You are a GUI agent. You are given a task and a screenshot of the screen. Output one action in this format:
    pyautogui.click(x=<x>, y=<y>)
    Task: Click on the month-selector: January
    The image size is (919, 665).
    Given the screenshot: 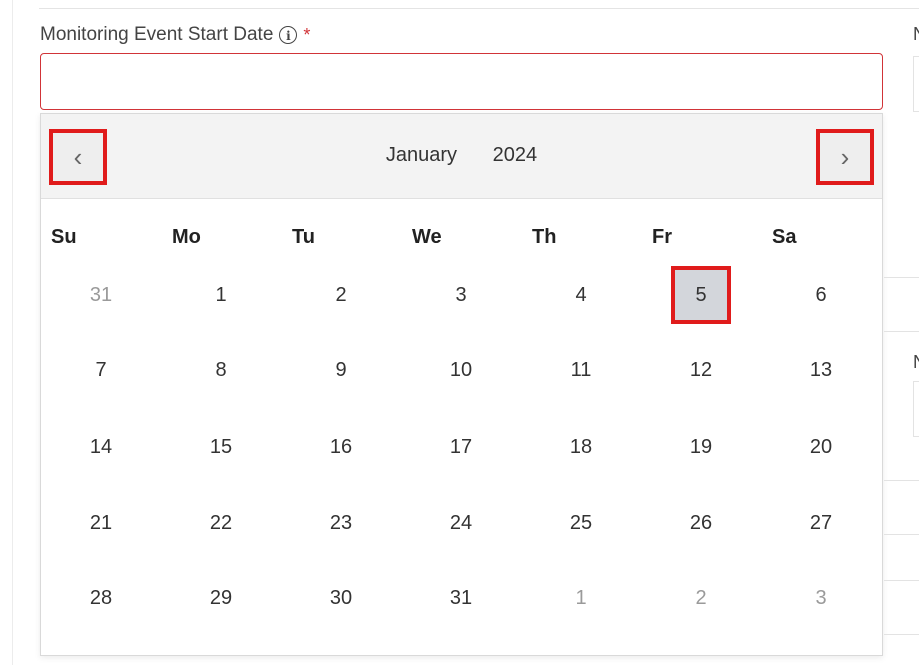 What is the action you would take?
    pyautogui.click(x=421, y=155)
    